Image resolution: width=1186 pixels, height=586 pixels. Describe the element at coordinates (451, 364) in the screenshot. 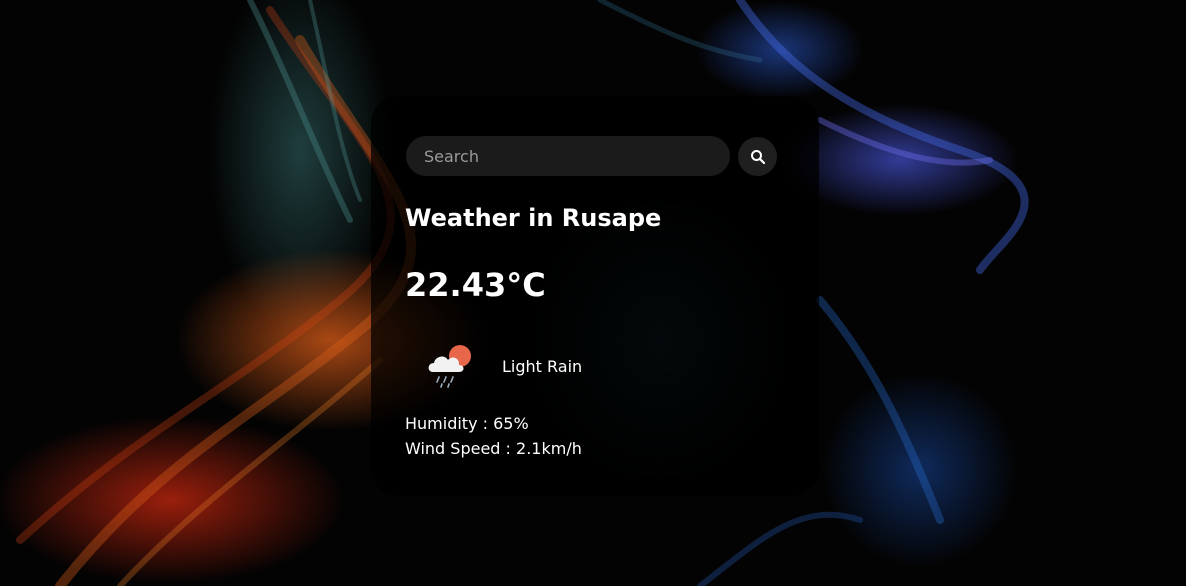

I see `cloud-rain-sun-icon` at that location.